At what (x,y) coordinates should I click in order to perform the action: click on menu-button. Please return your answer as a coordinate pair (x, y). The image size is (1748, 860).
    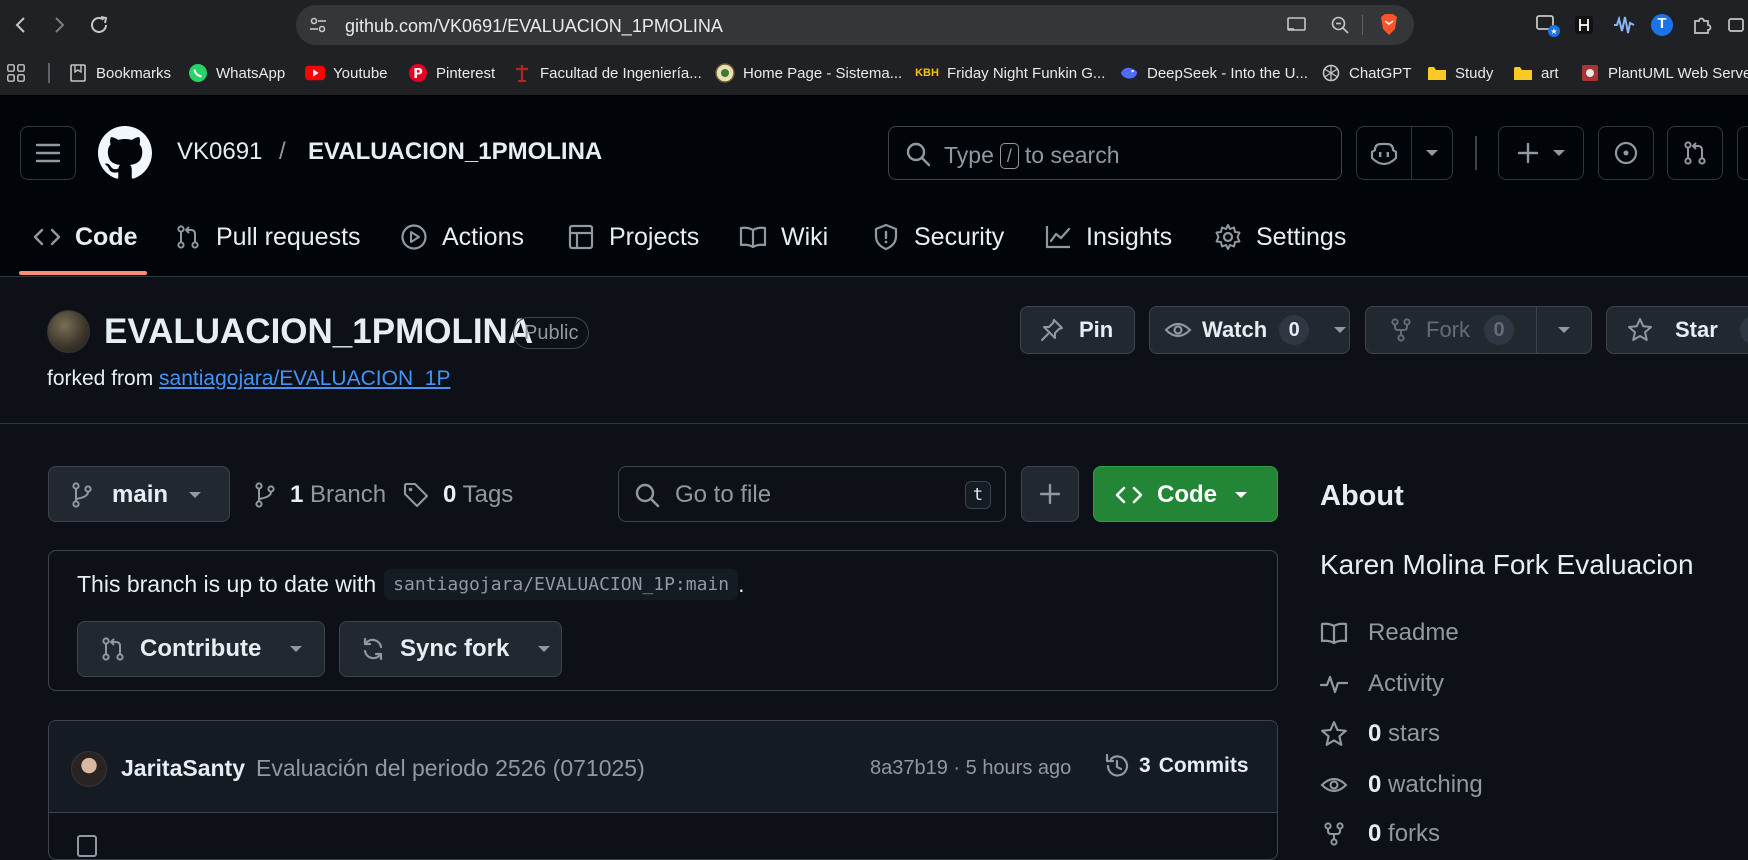
    Looking at the image, I should click on (48, 153).